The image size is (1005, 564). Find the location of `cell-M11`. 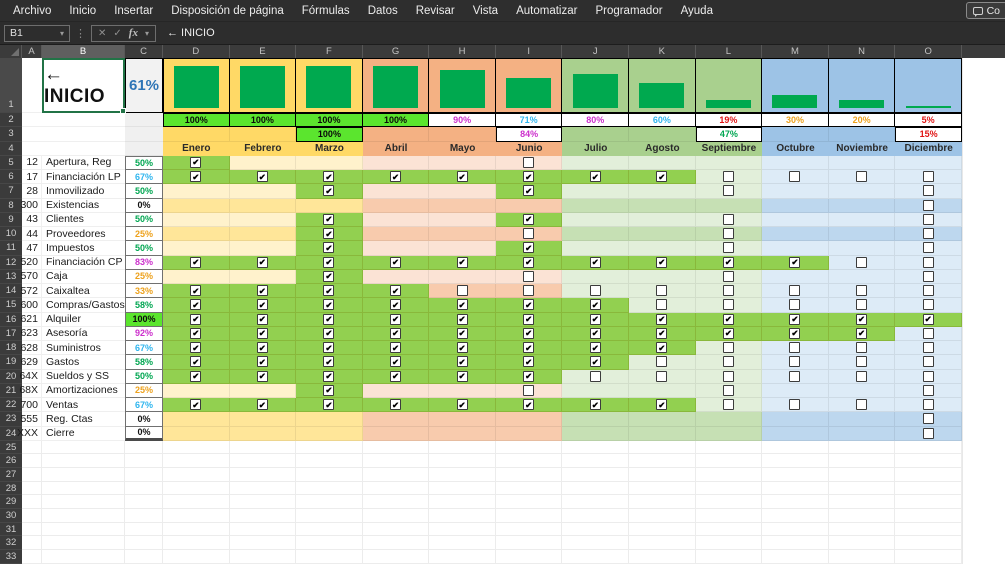

cell-M11 is located at coordinates (795, 248).